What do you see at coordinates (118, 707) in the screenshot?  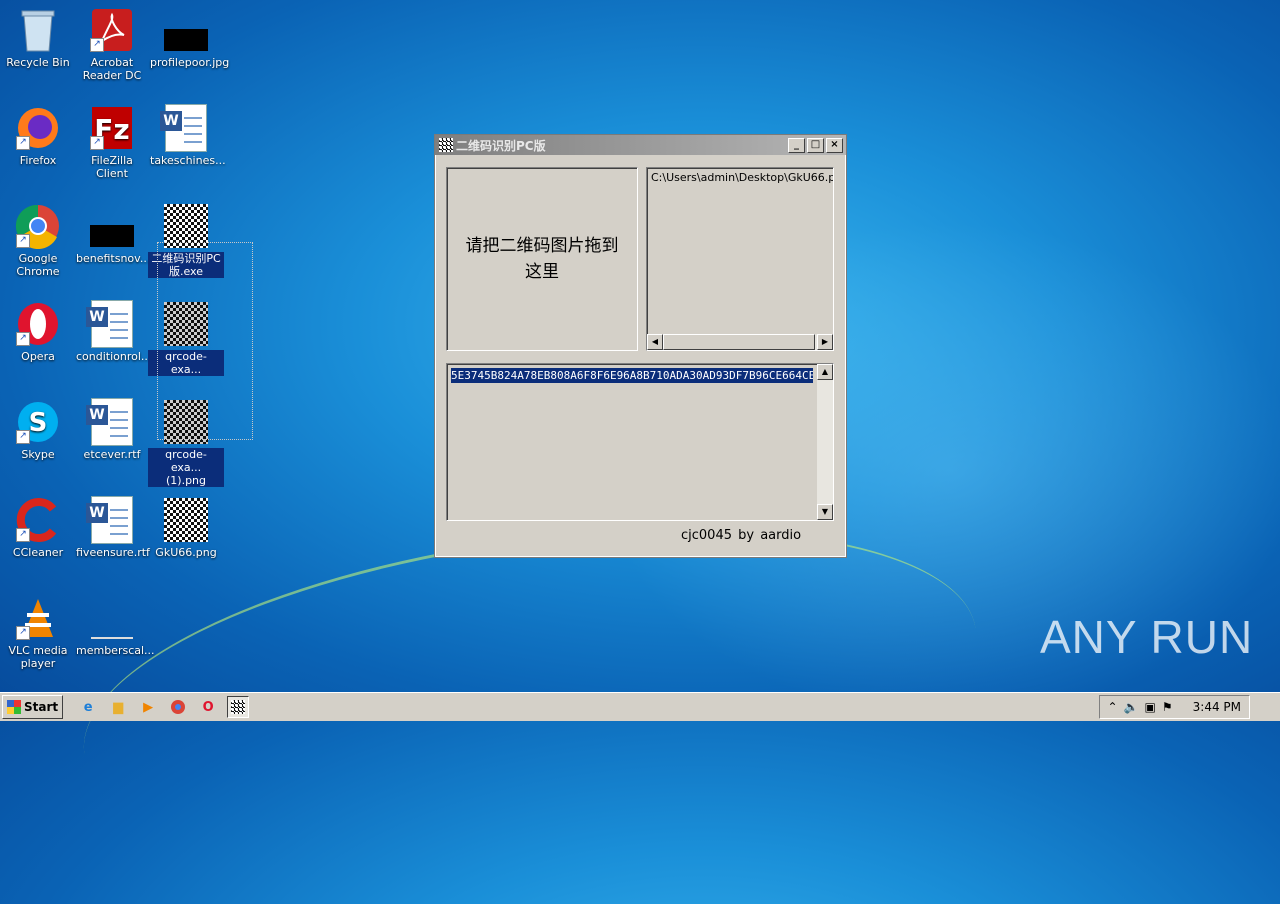 I see `explorer-folder-icon: ▆` at bounding box center [118, 707].